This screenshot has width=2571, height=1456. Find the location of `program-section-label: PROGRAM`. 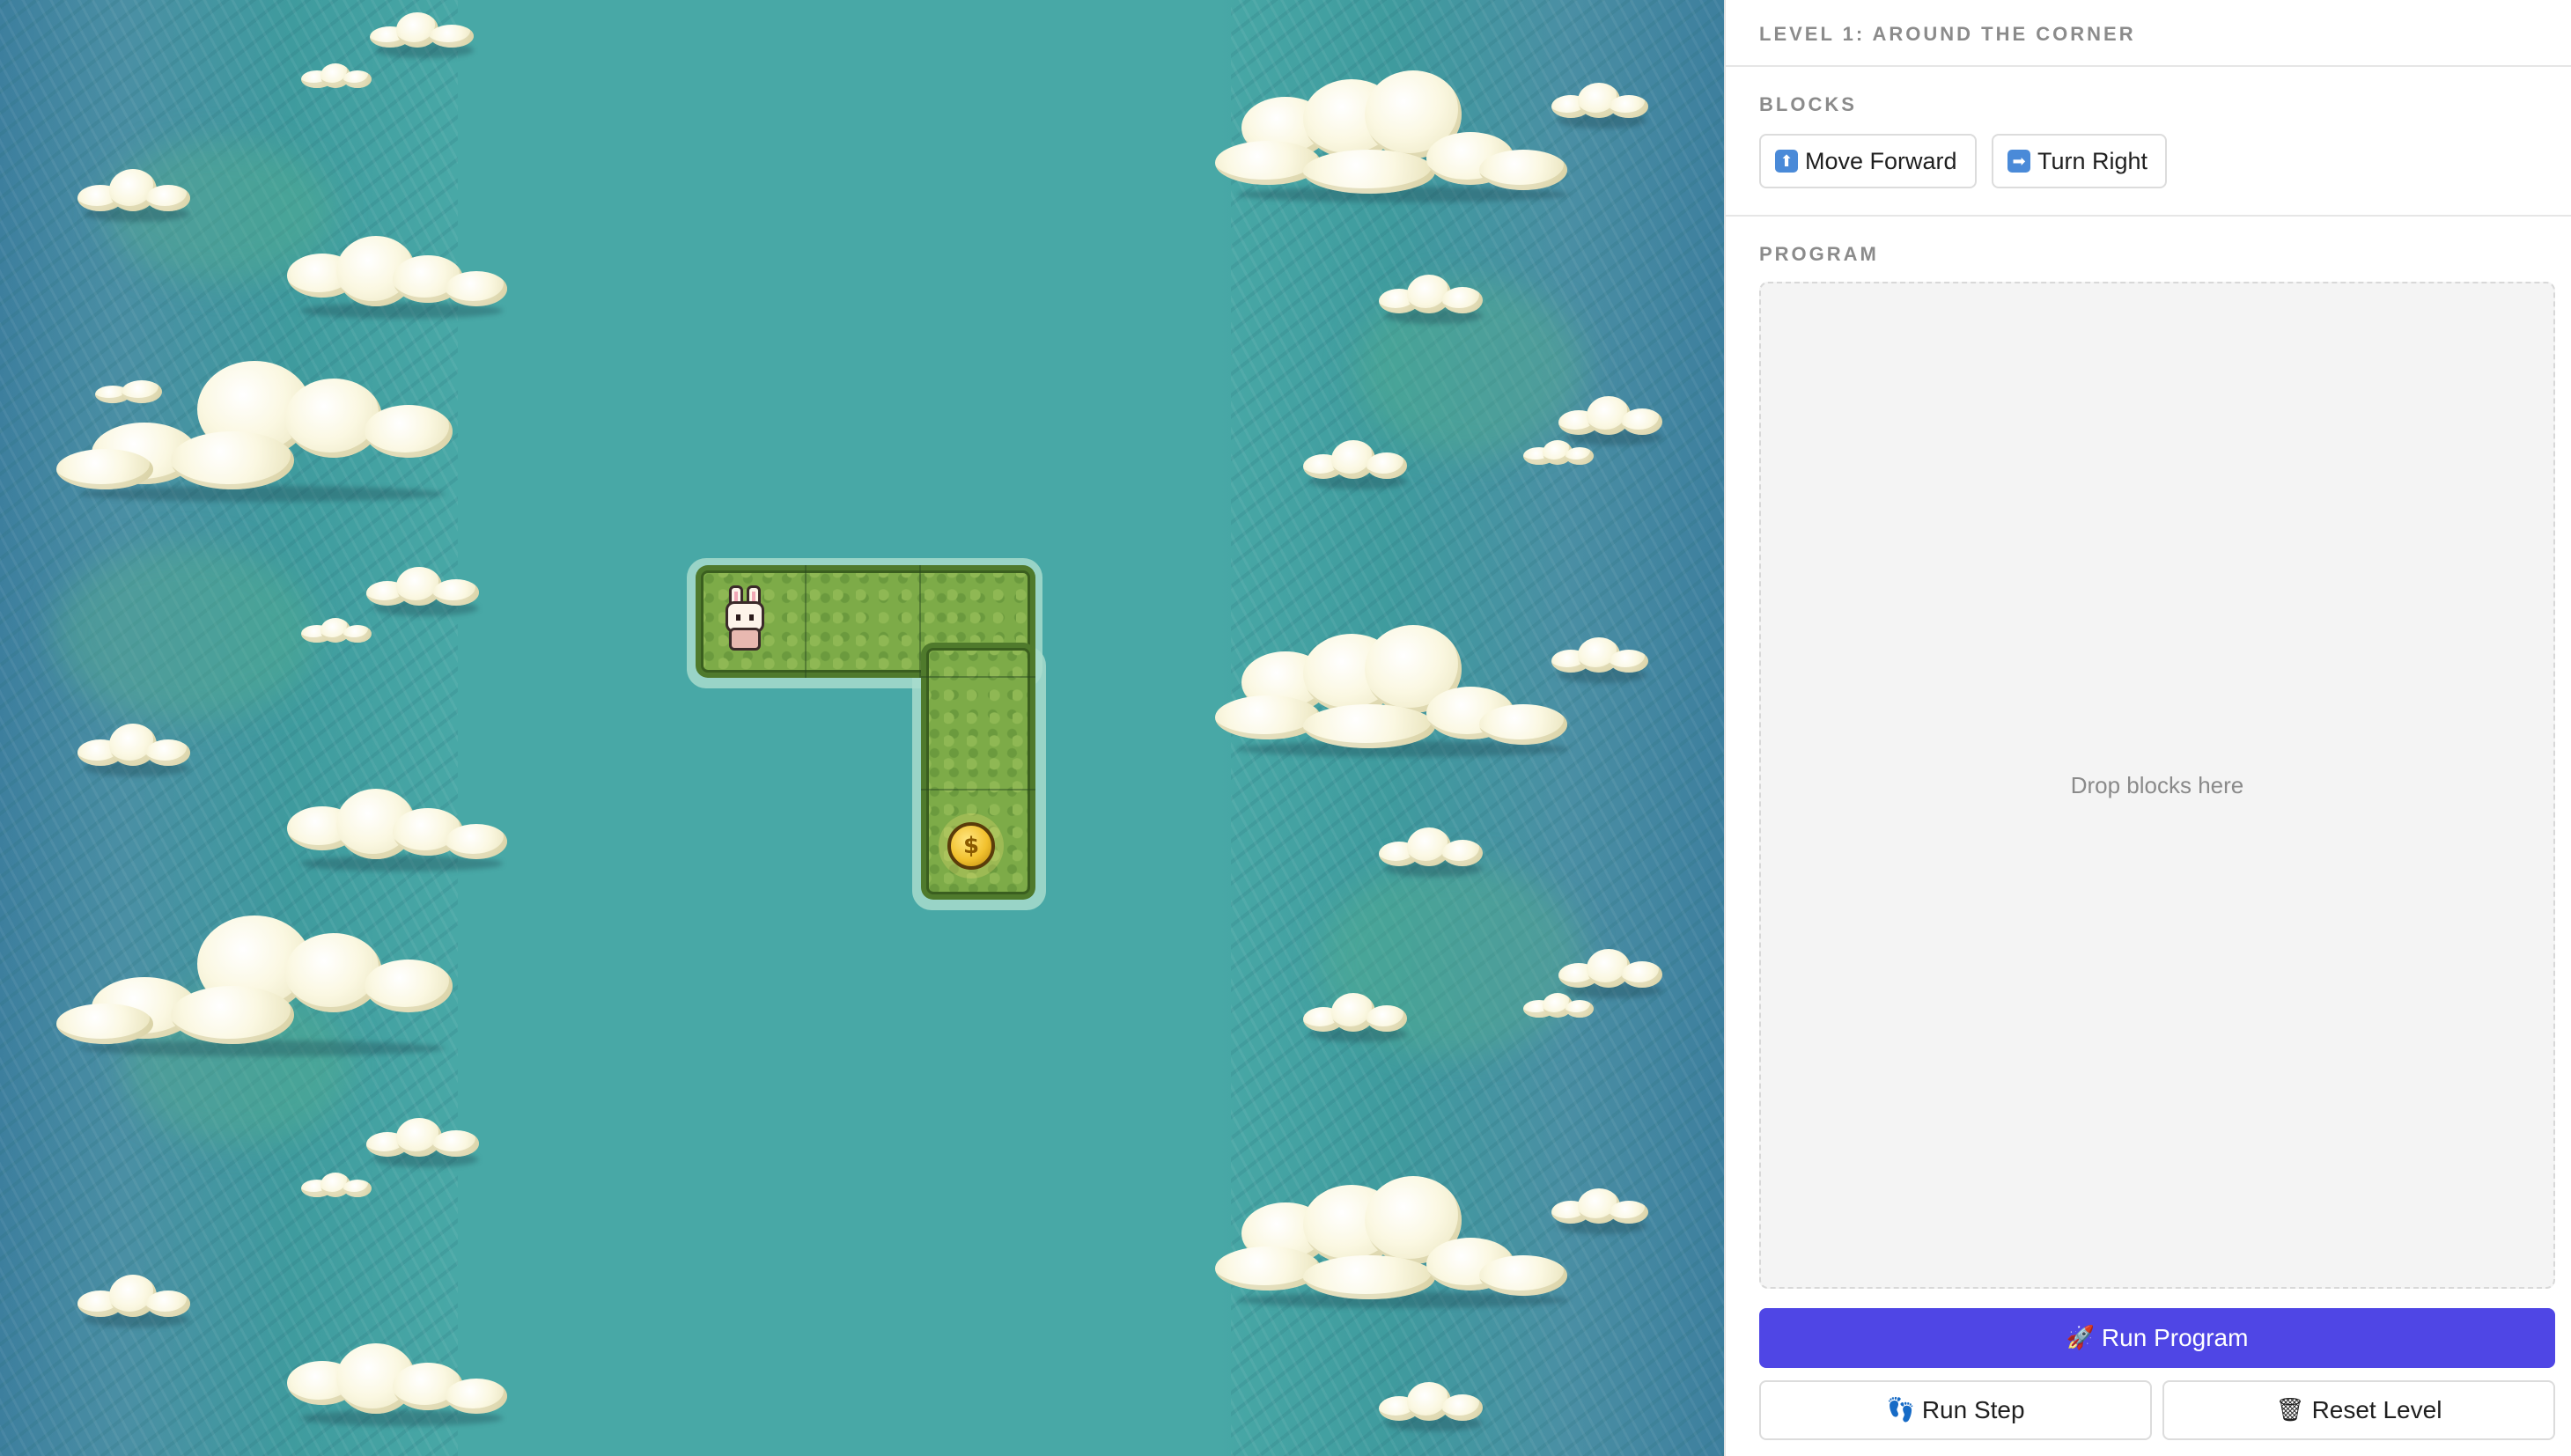

program-section-label: PROGRAM is located at coordinates (1819, 254).